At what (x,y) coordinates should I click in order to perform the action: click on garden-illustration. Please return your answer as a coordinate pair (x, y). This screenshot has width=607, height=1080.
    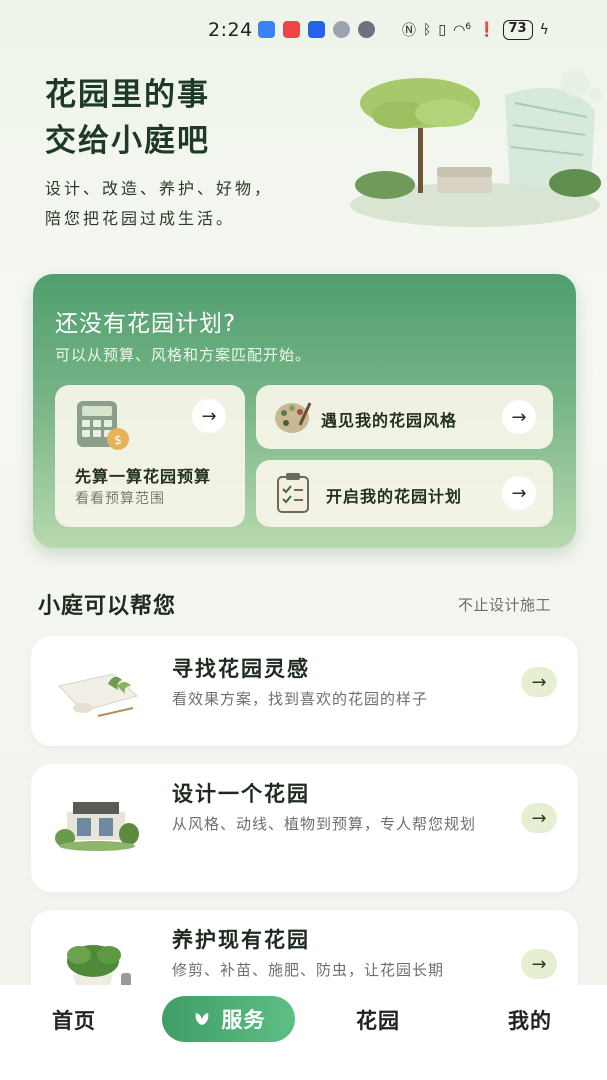
    Looking at the image, I should click on (476, 148).